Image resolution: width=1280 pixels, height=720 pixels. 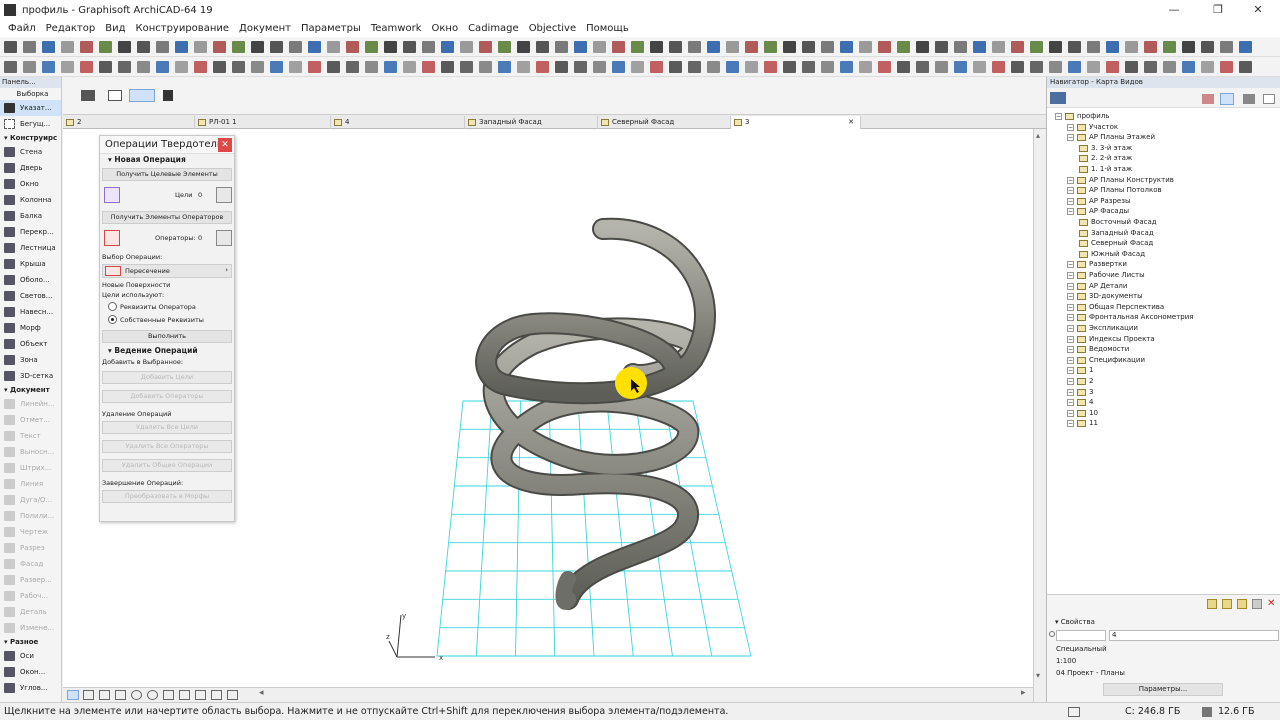 I want to click on tool-construct_items-3: Колонна, so click(x=30, y=200).